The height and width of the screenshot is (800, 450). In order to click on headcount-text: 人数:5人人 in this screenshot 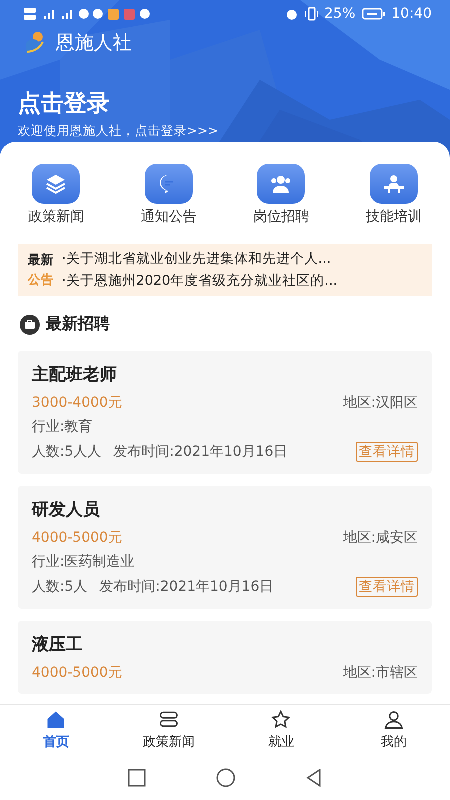, I will do `click(67, 452)`.